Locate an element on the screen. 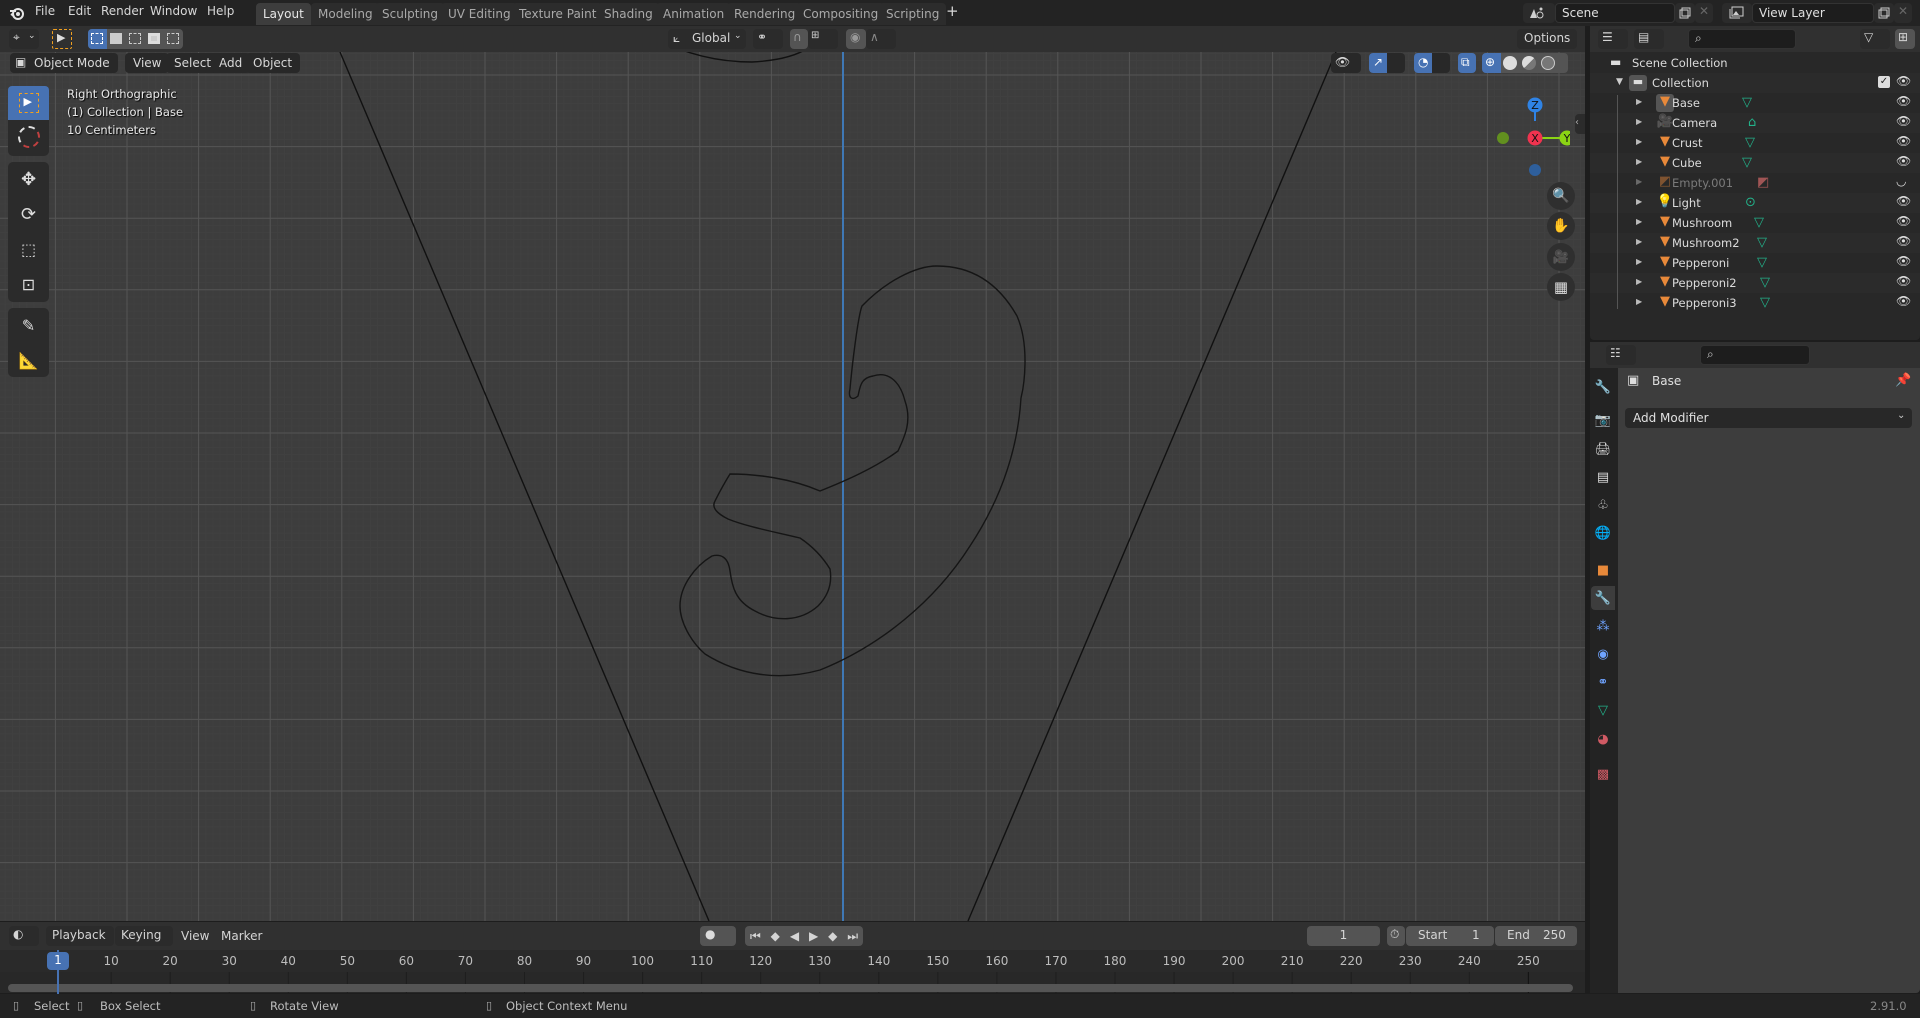 The width and height of the screenshot is (1920, 1018). outliner-item: ▶ ▼ Crust ▽ 👁 is located at coordinates (1755, 143).